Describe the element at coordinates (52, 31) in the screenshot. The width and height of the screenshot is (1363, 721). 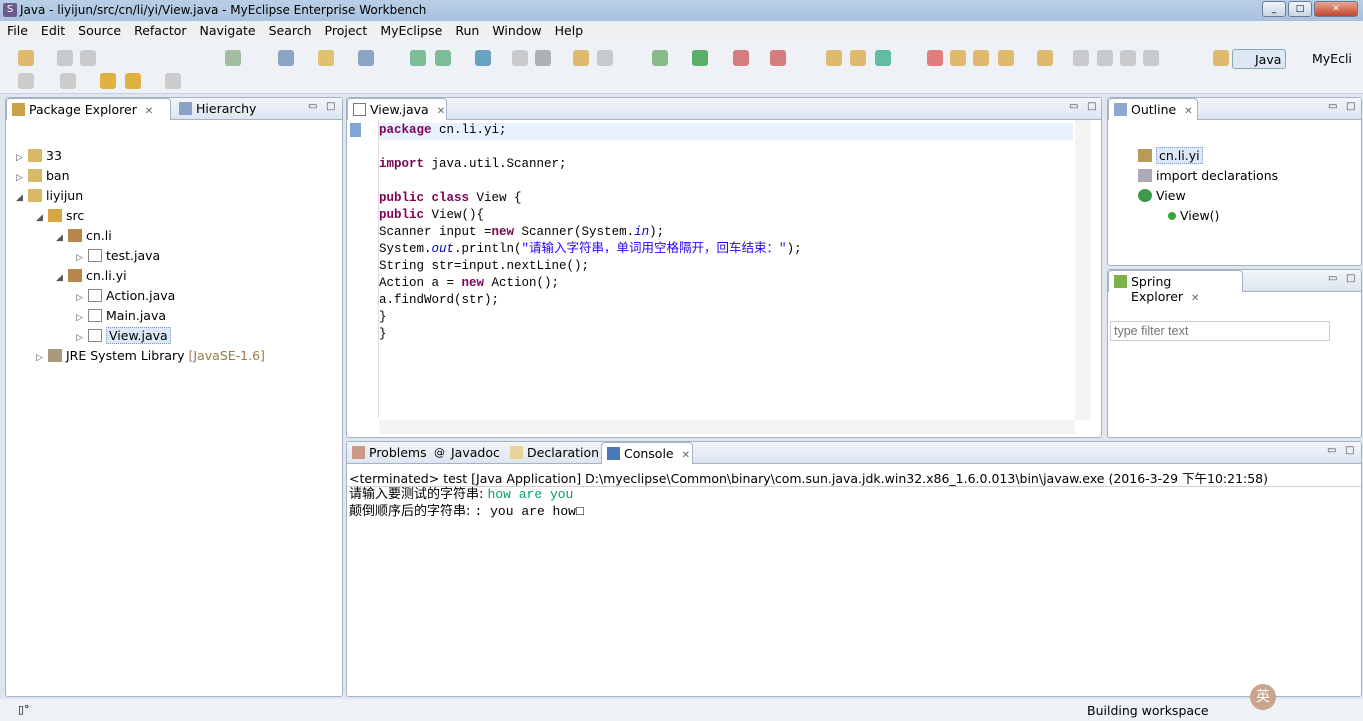
I see `menu-edit: Edit` at that location.